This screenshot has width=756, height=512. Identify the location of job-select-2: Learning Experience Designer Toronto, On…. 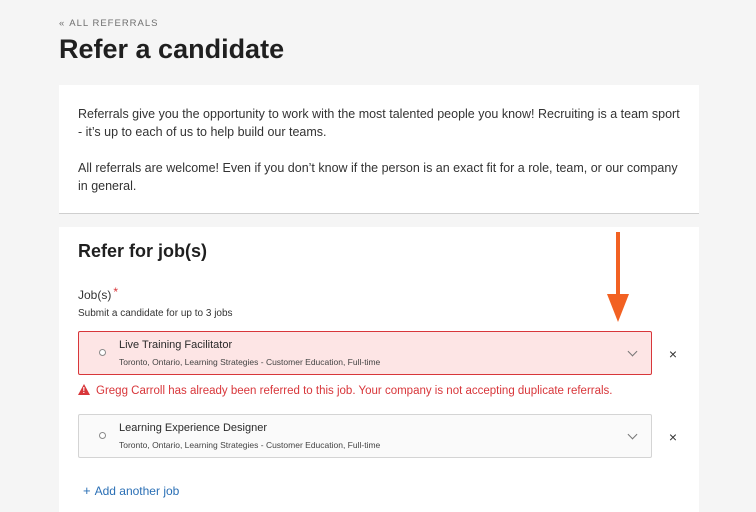
(365, 436).